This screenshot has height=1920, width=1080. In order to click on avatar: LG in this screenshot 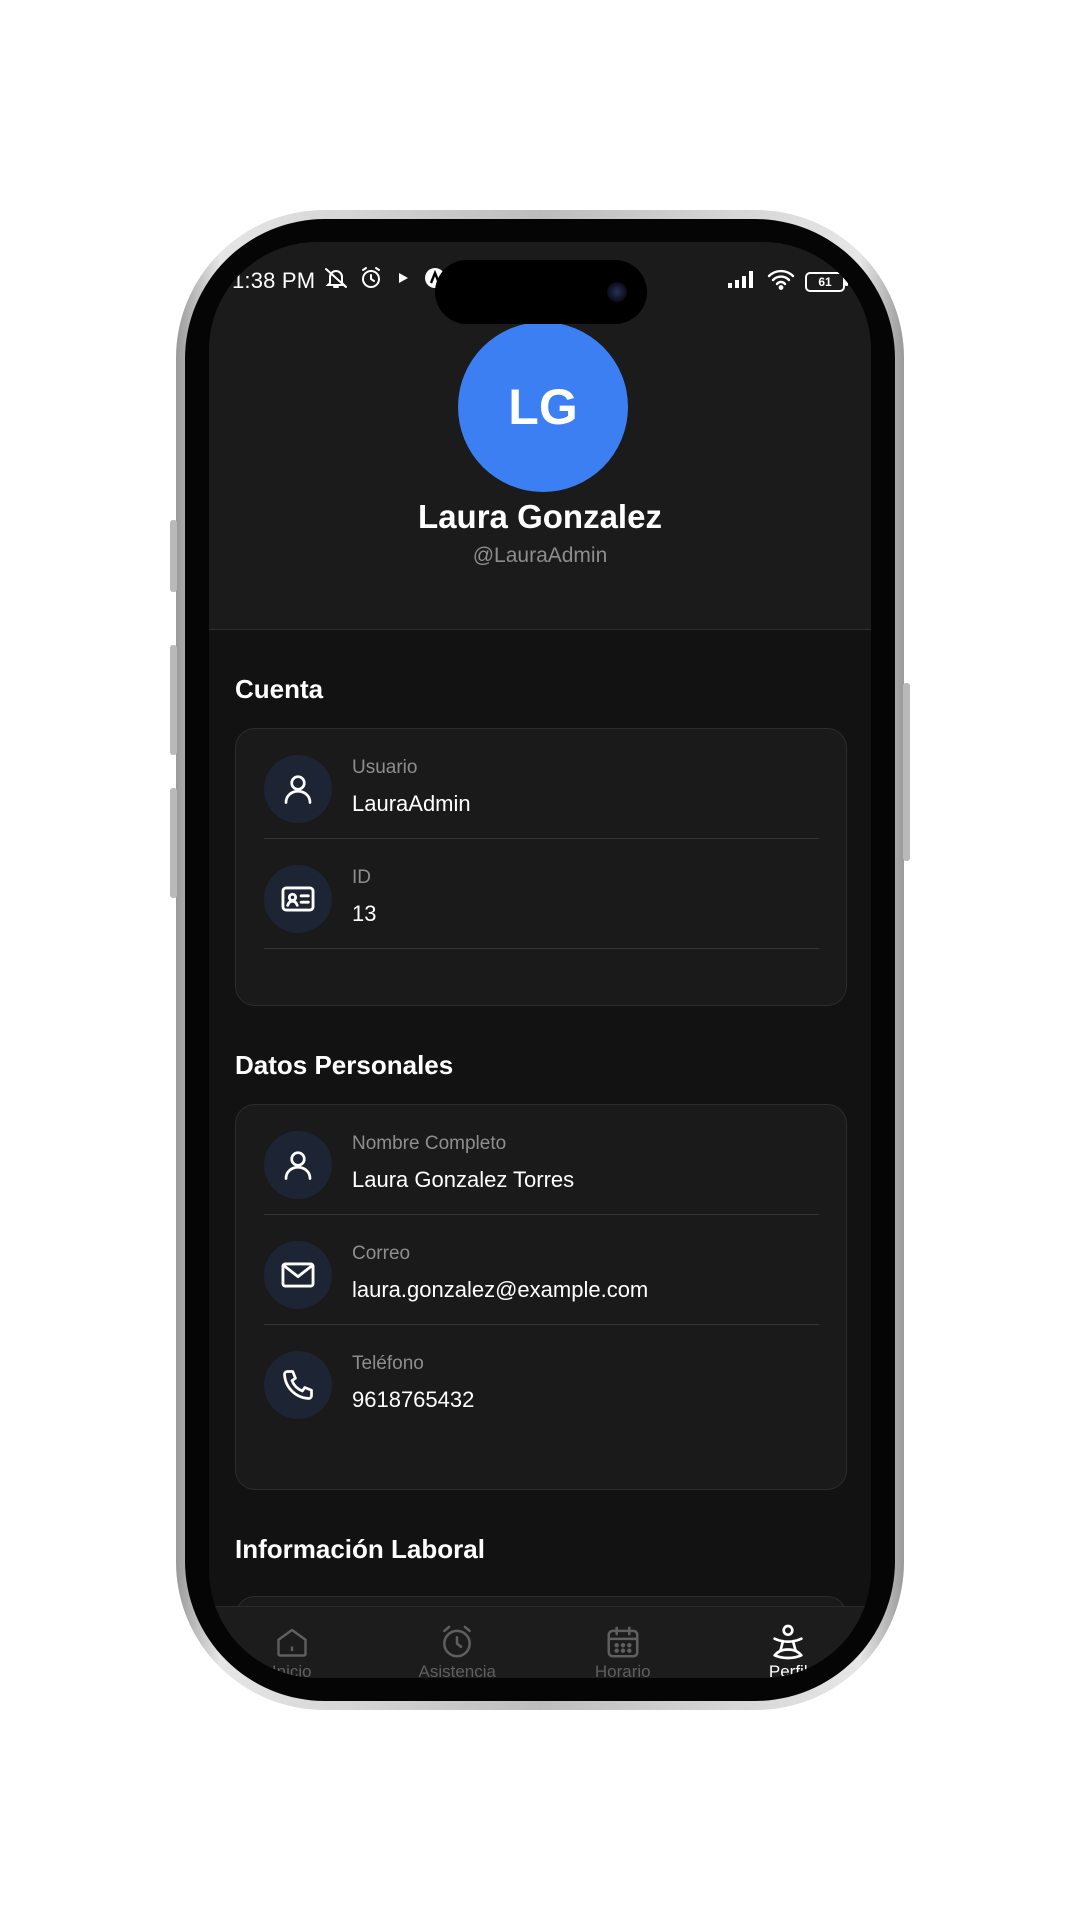, I will do `click(543, 407)`.